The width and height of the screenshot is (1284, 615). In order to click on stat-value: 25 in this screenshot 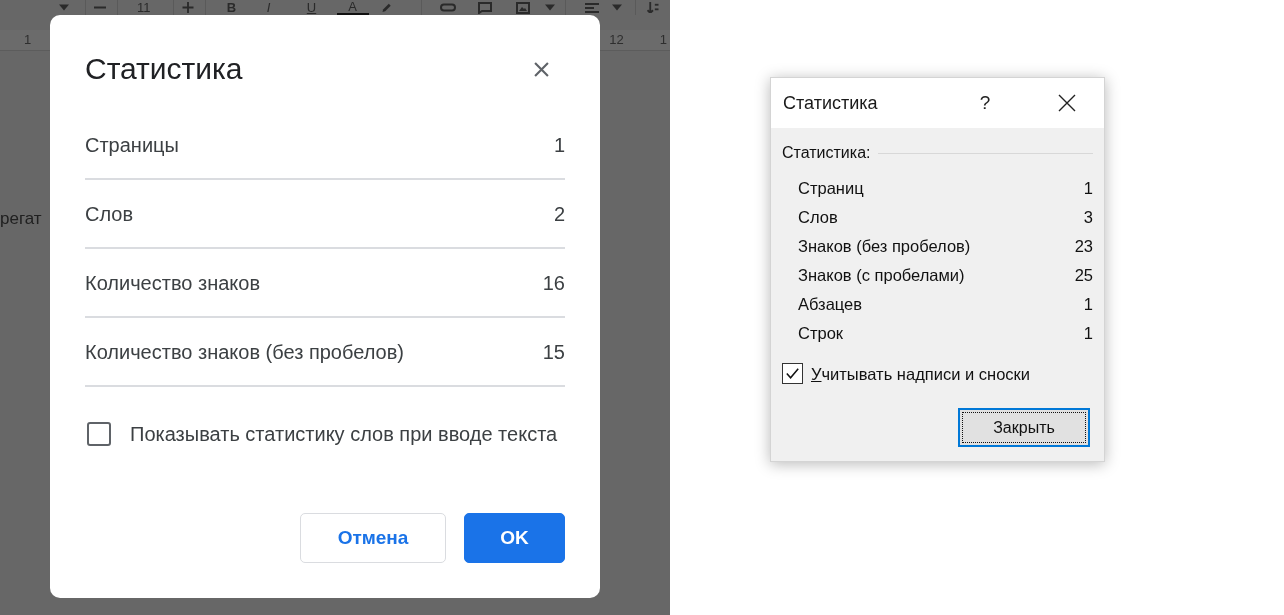, I will do `click(1083, 274)`.